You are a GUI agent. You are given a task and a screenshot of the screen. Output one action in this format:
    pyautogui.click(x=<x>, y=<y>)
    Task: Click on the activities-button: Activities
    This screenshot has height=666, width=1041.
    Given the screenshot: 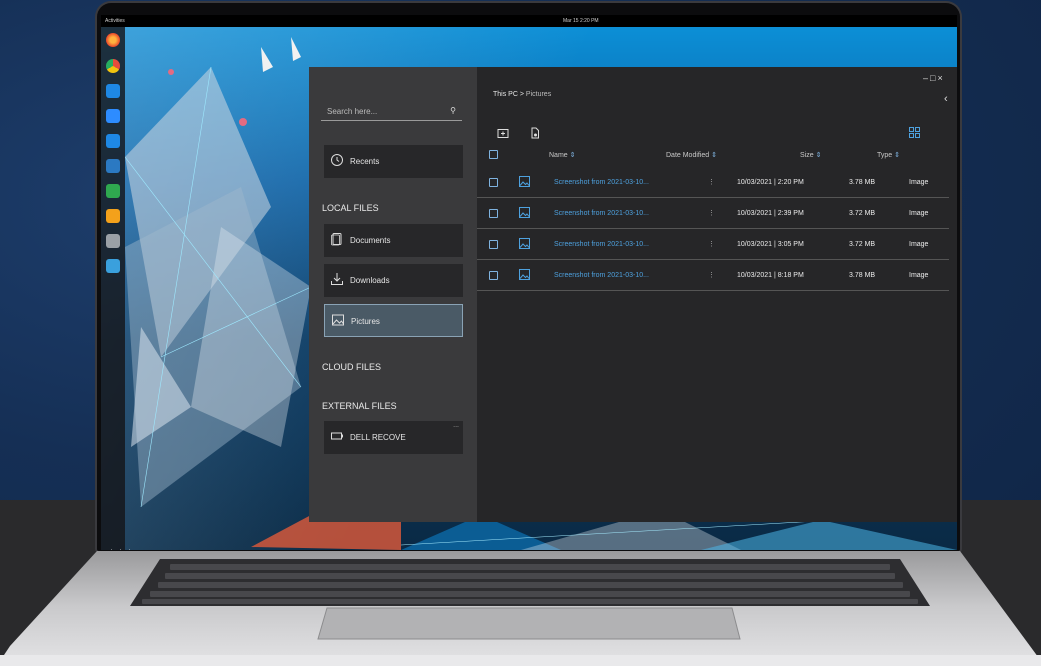 What is the action you would take?
    pyautogui.click(x=115, y=21)
    